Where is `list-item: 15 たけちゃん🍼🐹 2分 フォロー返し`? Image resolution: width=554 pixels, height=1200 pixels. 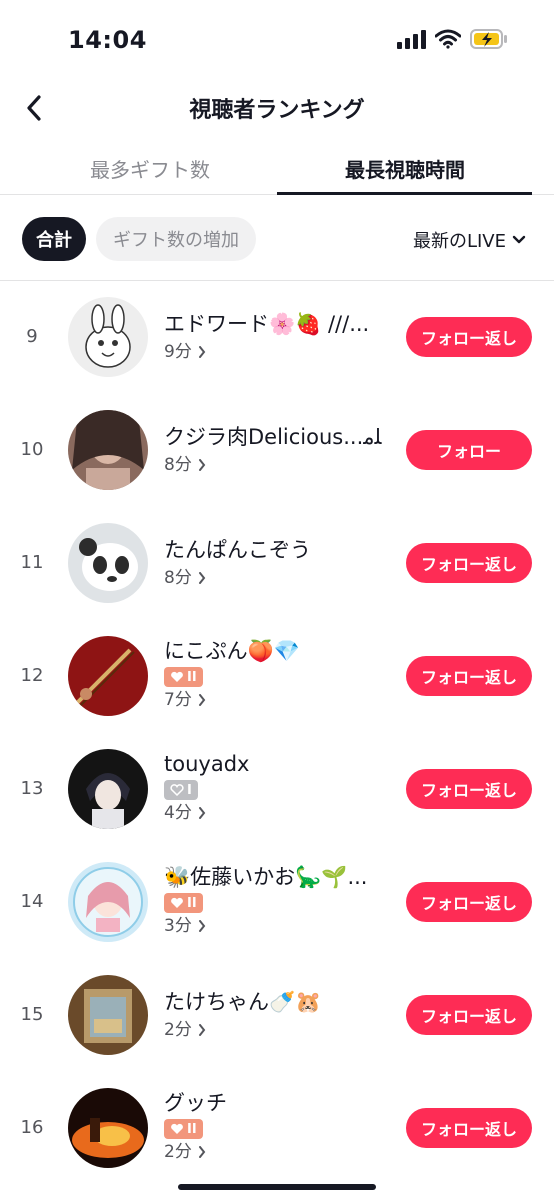
list-item: 15 たけちゃん🍼🐹 2分 フォロー返し is located at coordinates (277, 1015).